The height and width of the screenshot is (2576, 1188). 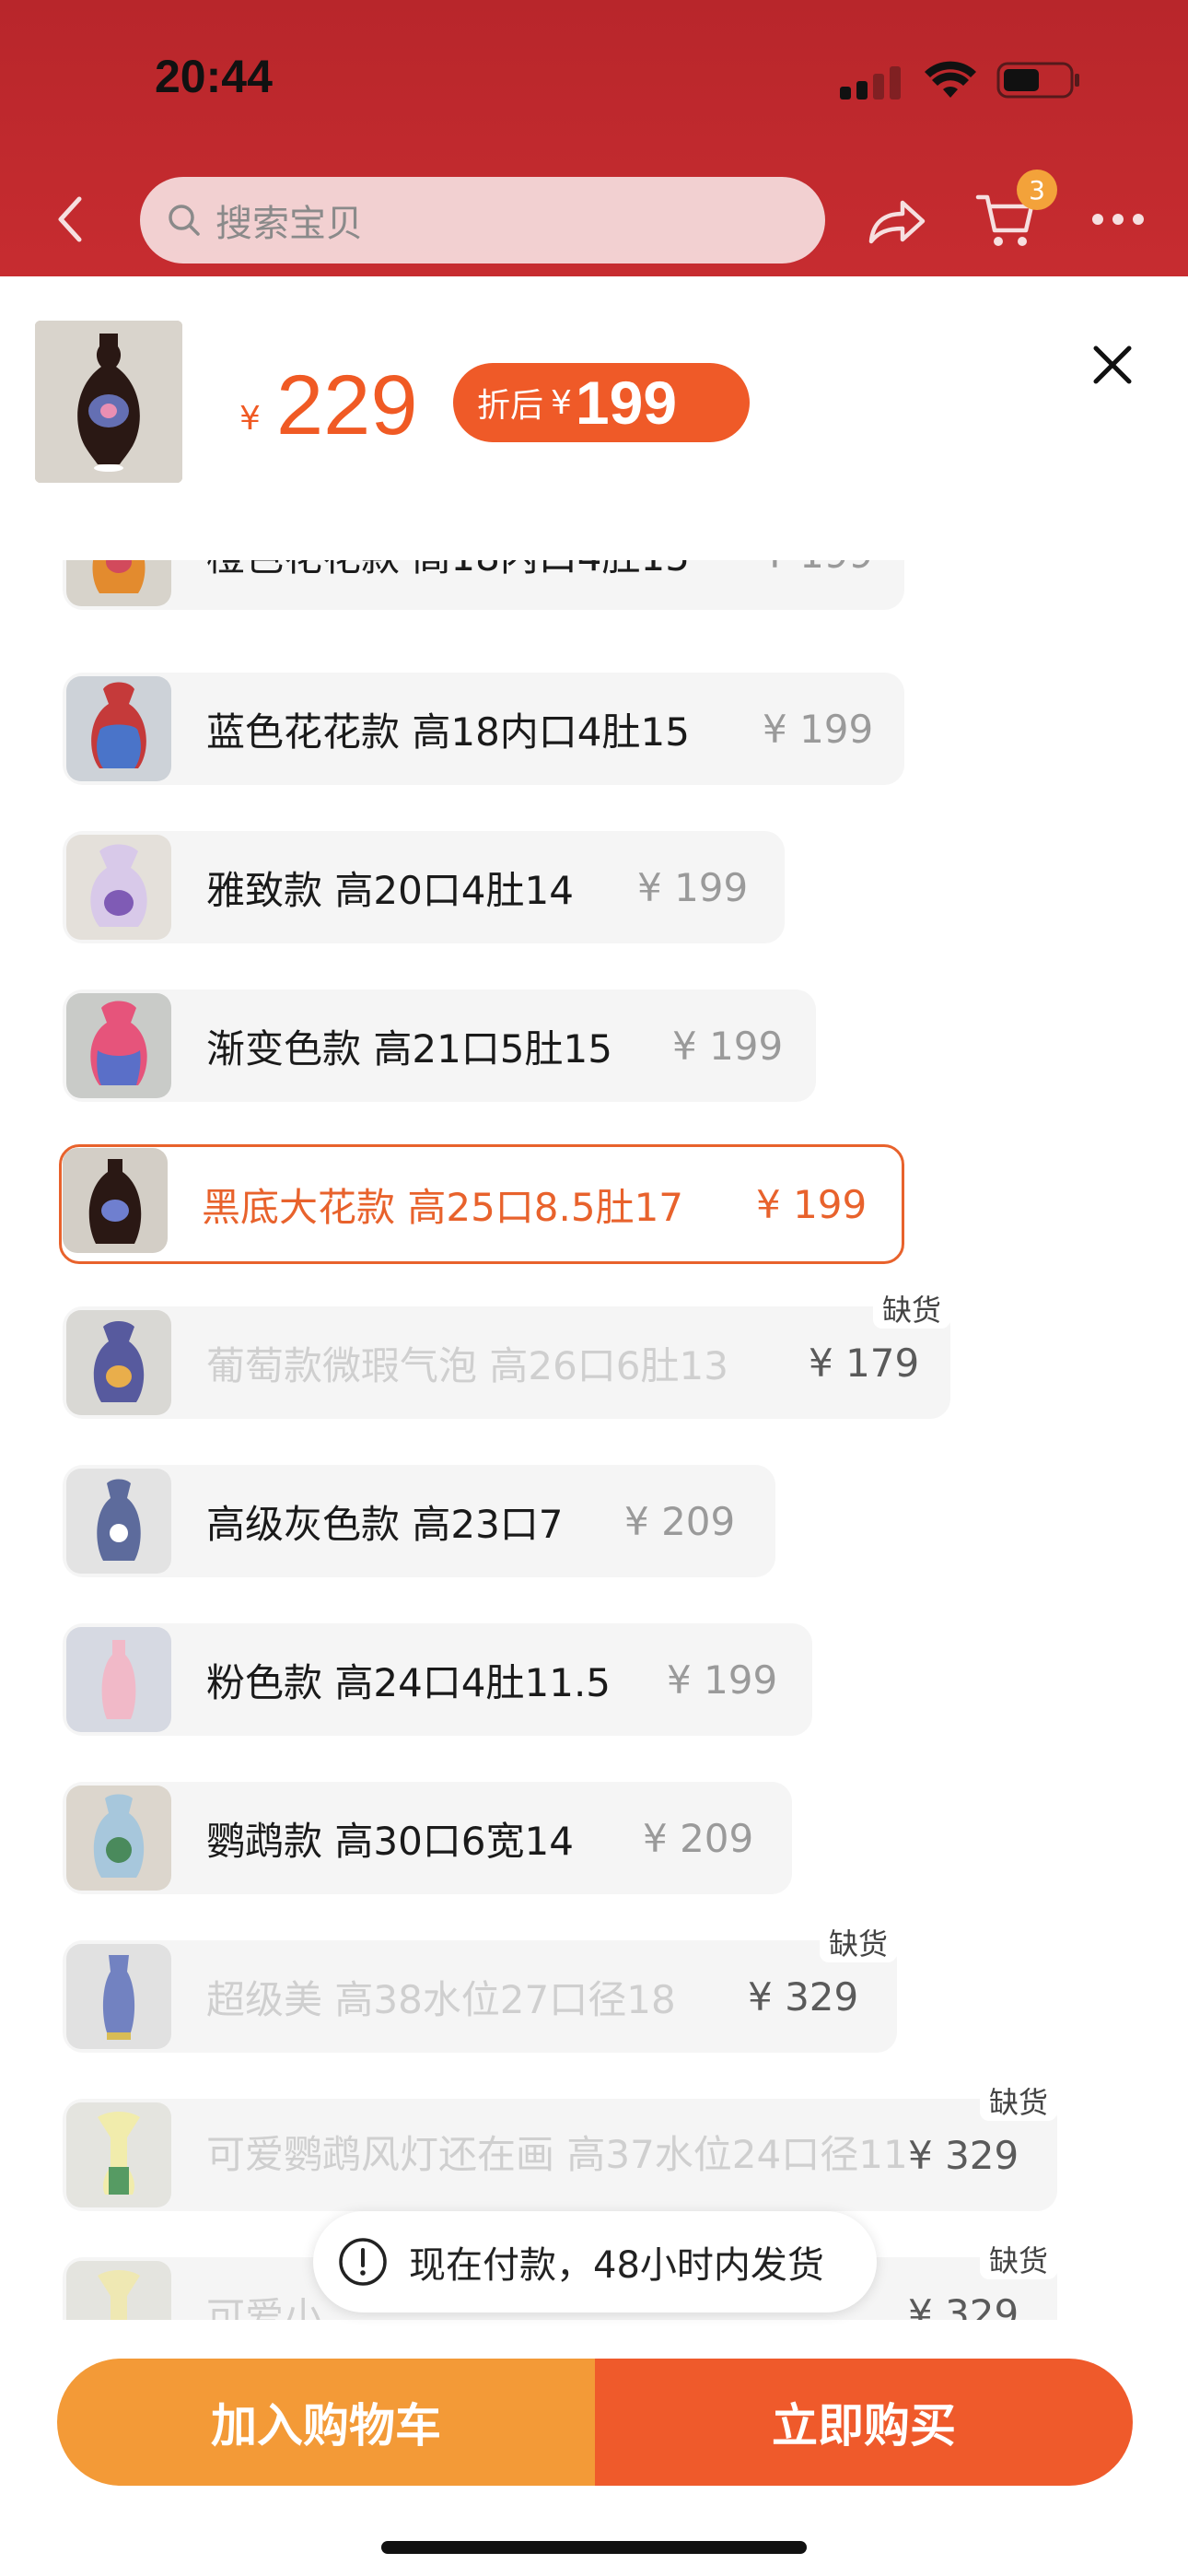 I want to click on option-label: 黑底大花款 高25口8.5肚17, so click(x=443, y=1207).